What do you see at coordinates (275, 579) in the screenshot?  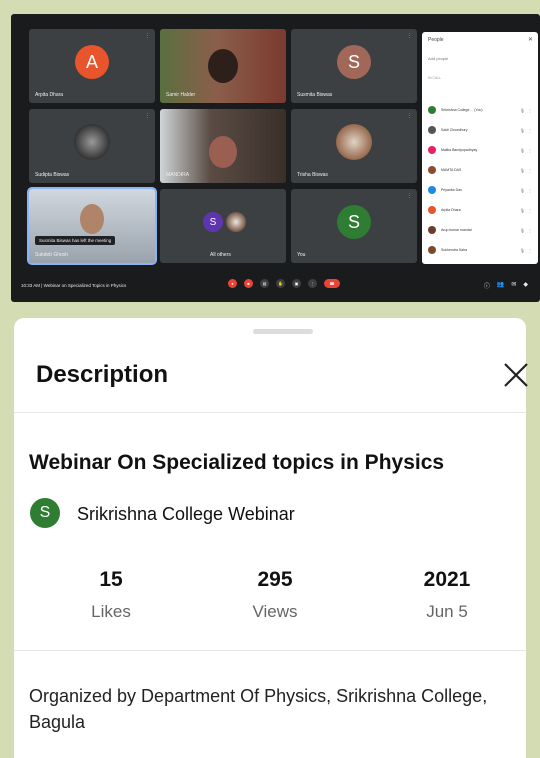 I see `views-count: 295` at bounding box center [275, 579].